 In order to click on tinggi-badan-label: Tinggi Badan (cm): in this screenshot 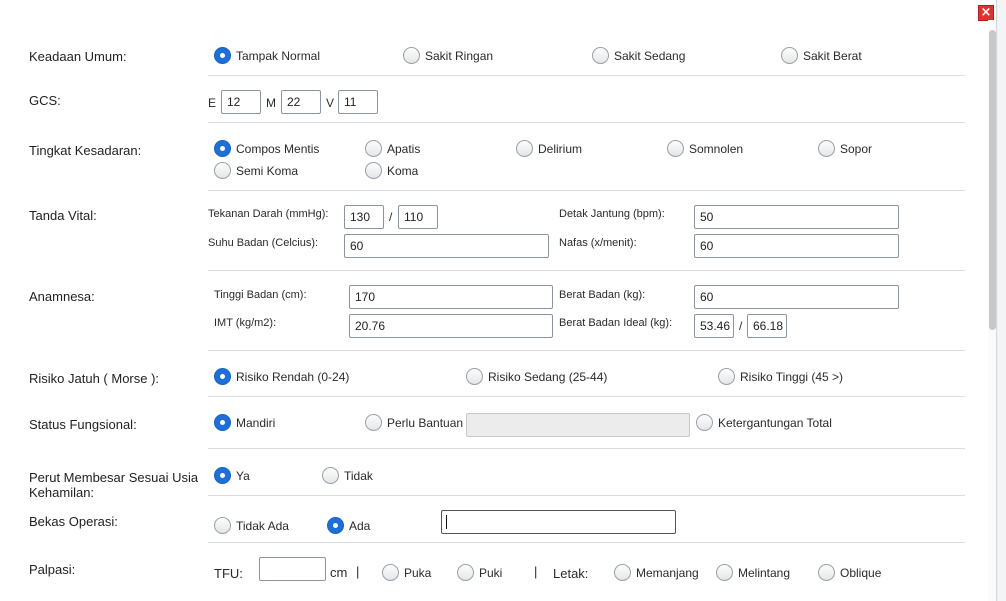, I will do `click(260, 295)`.